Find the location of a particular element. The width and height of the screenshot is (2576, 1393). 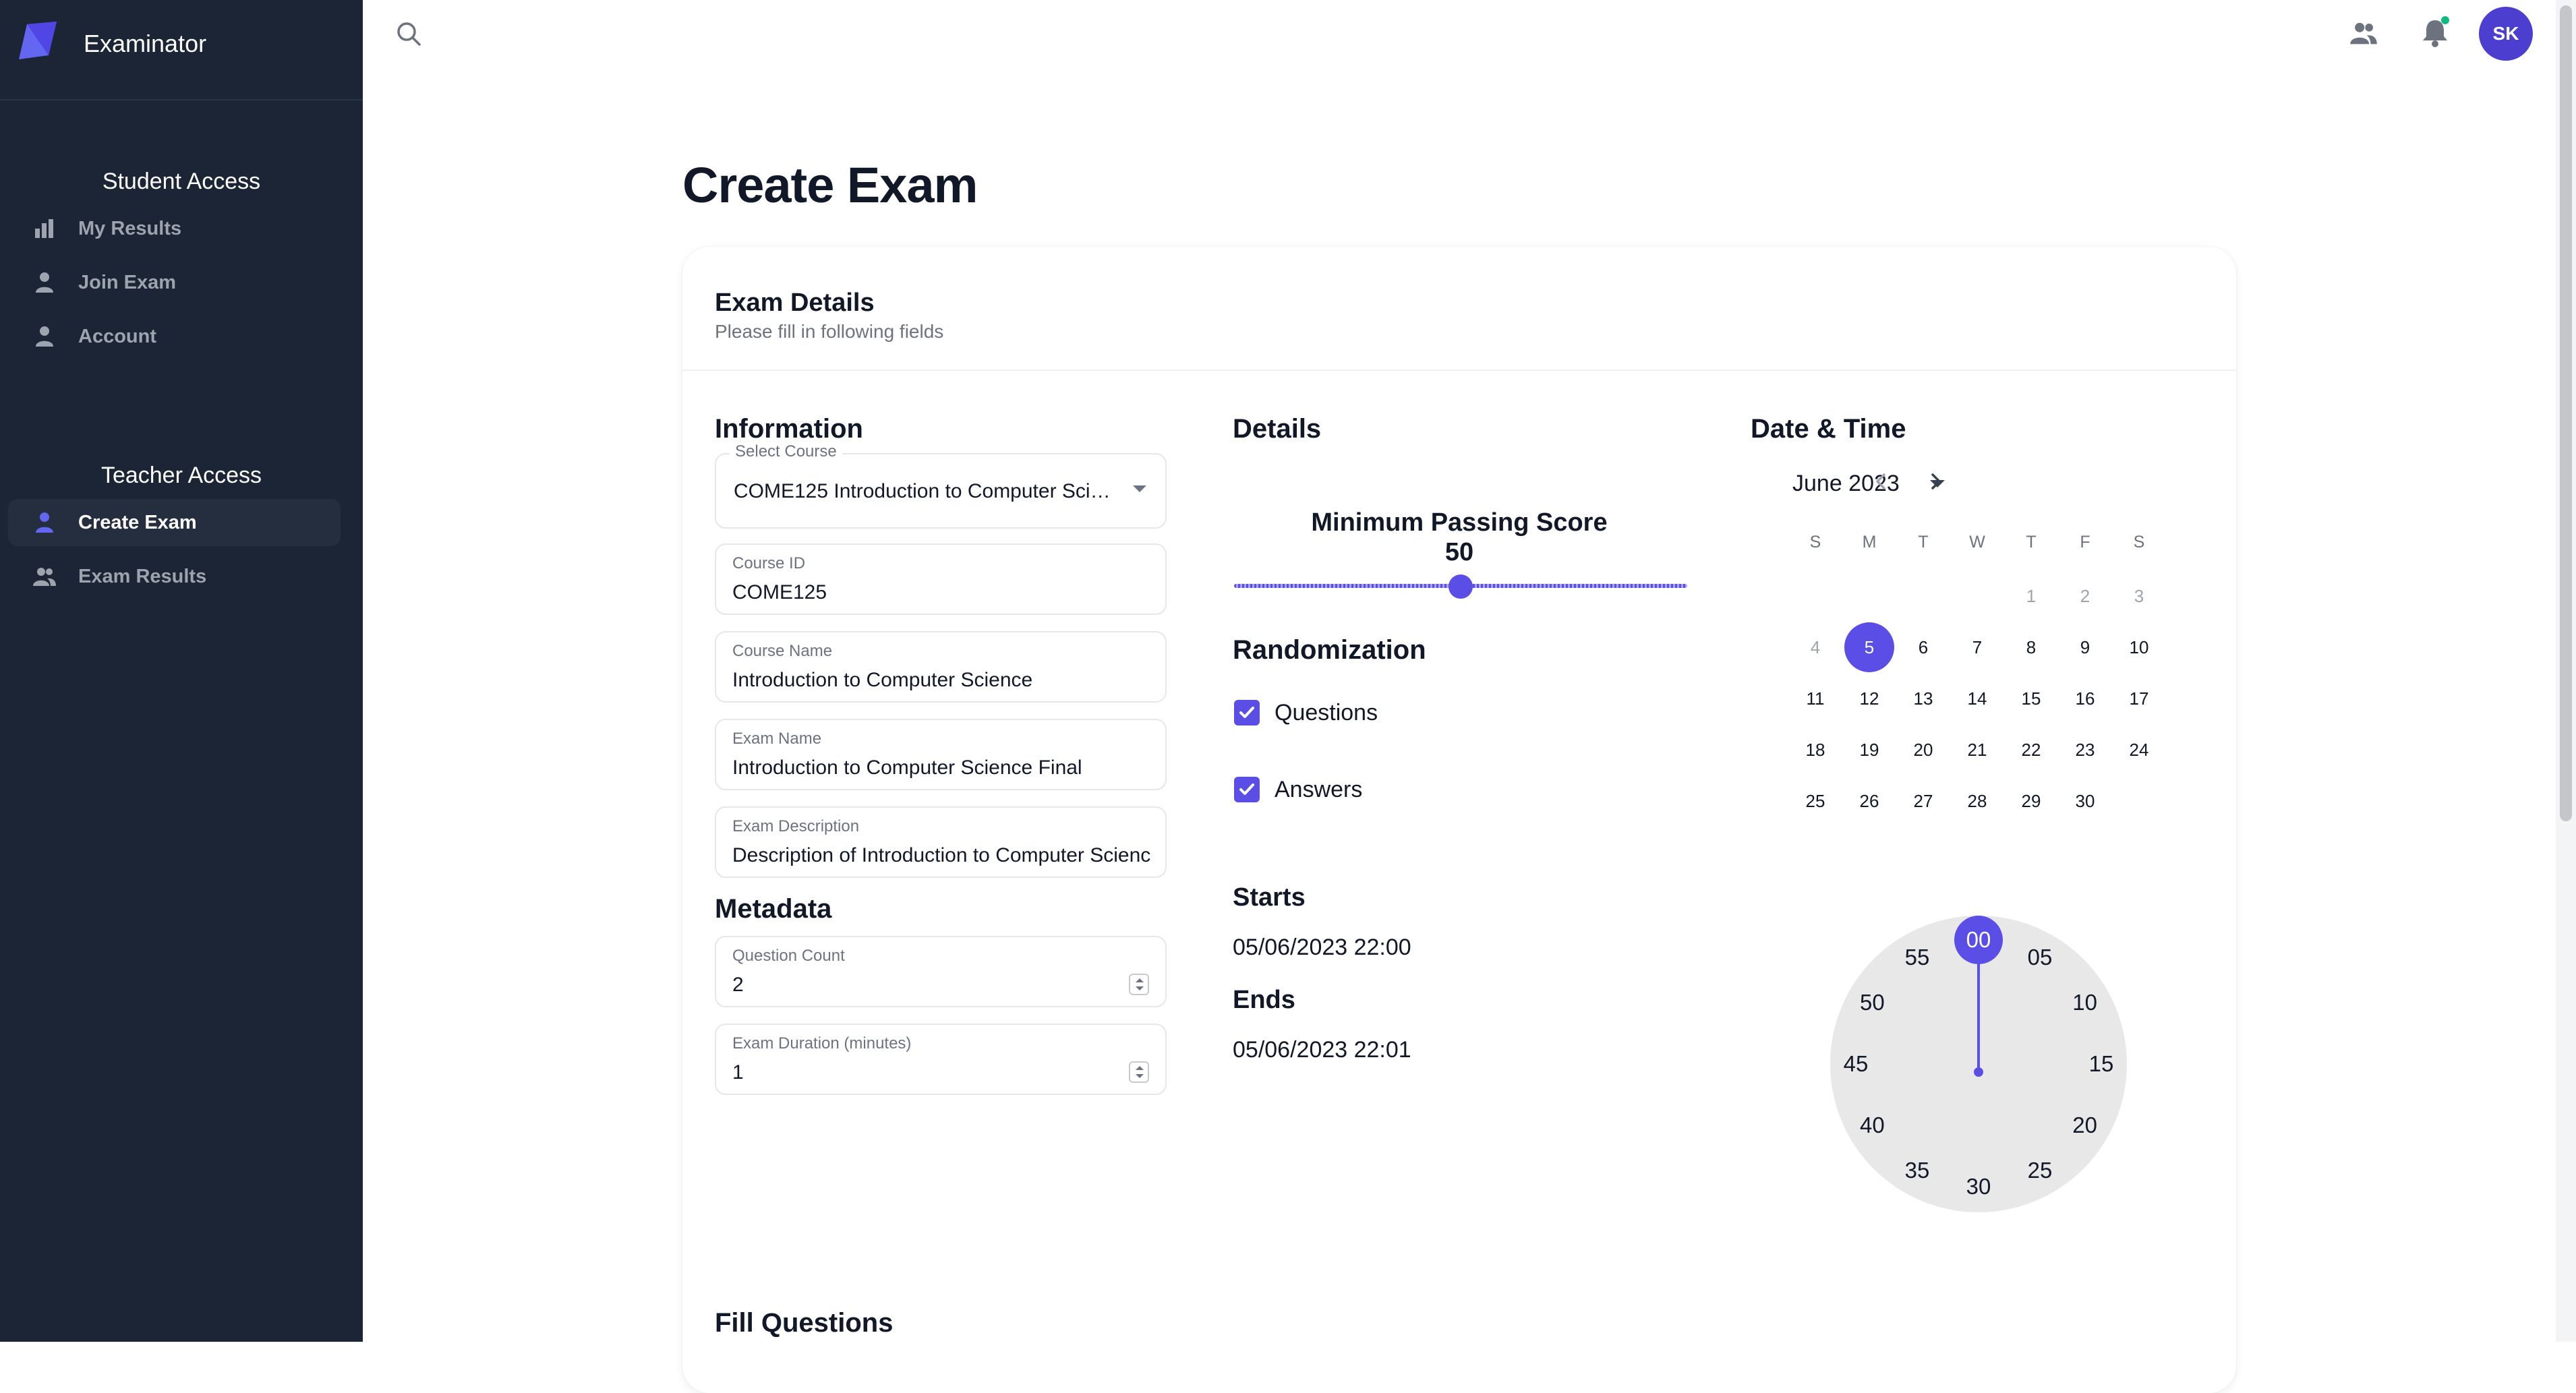

calendar-day: 1 is located at coordinates (2031, 596).